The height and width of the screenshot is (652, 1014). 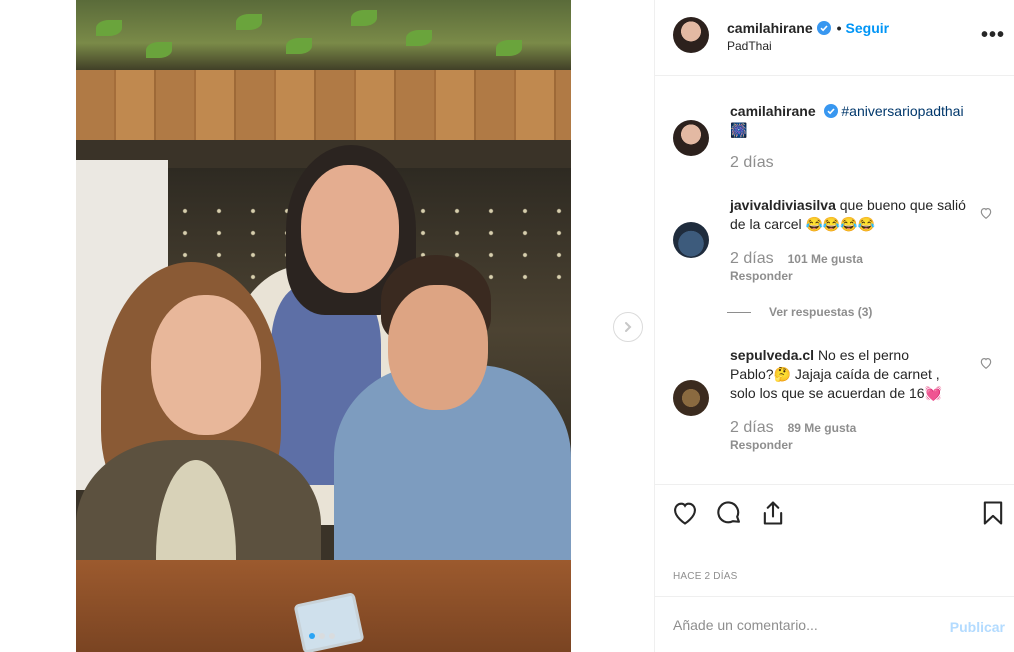 What do you see at coordinates (783, 205) in the screenshot?
I see `comment-username: javivaldiviasilva` at bounding box center [783, 205].